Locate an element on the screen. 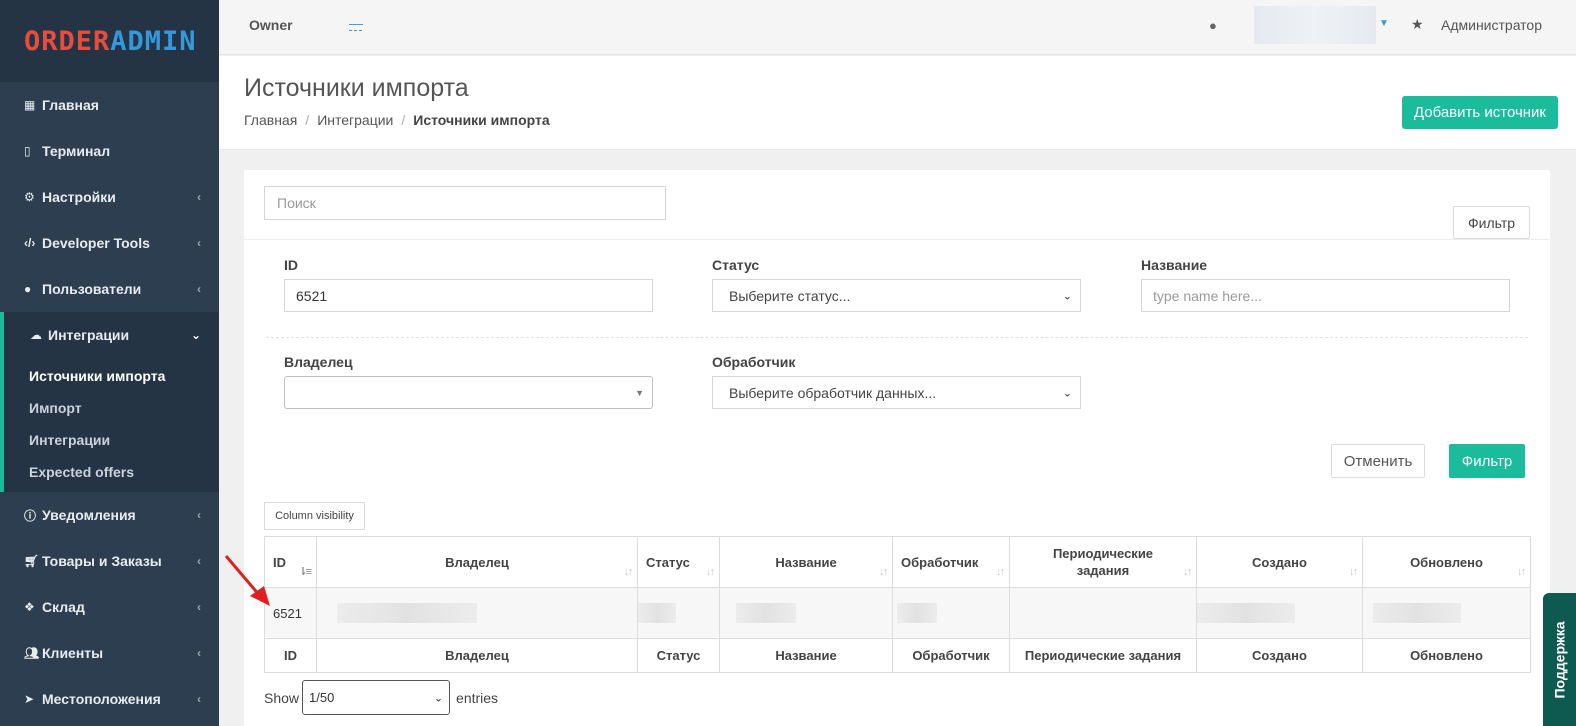 This screenshot has height=726, width=1576. column-header-handler: Обработчик ↓↑ is located at coordinates (951, 562).